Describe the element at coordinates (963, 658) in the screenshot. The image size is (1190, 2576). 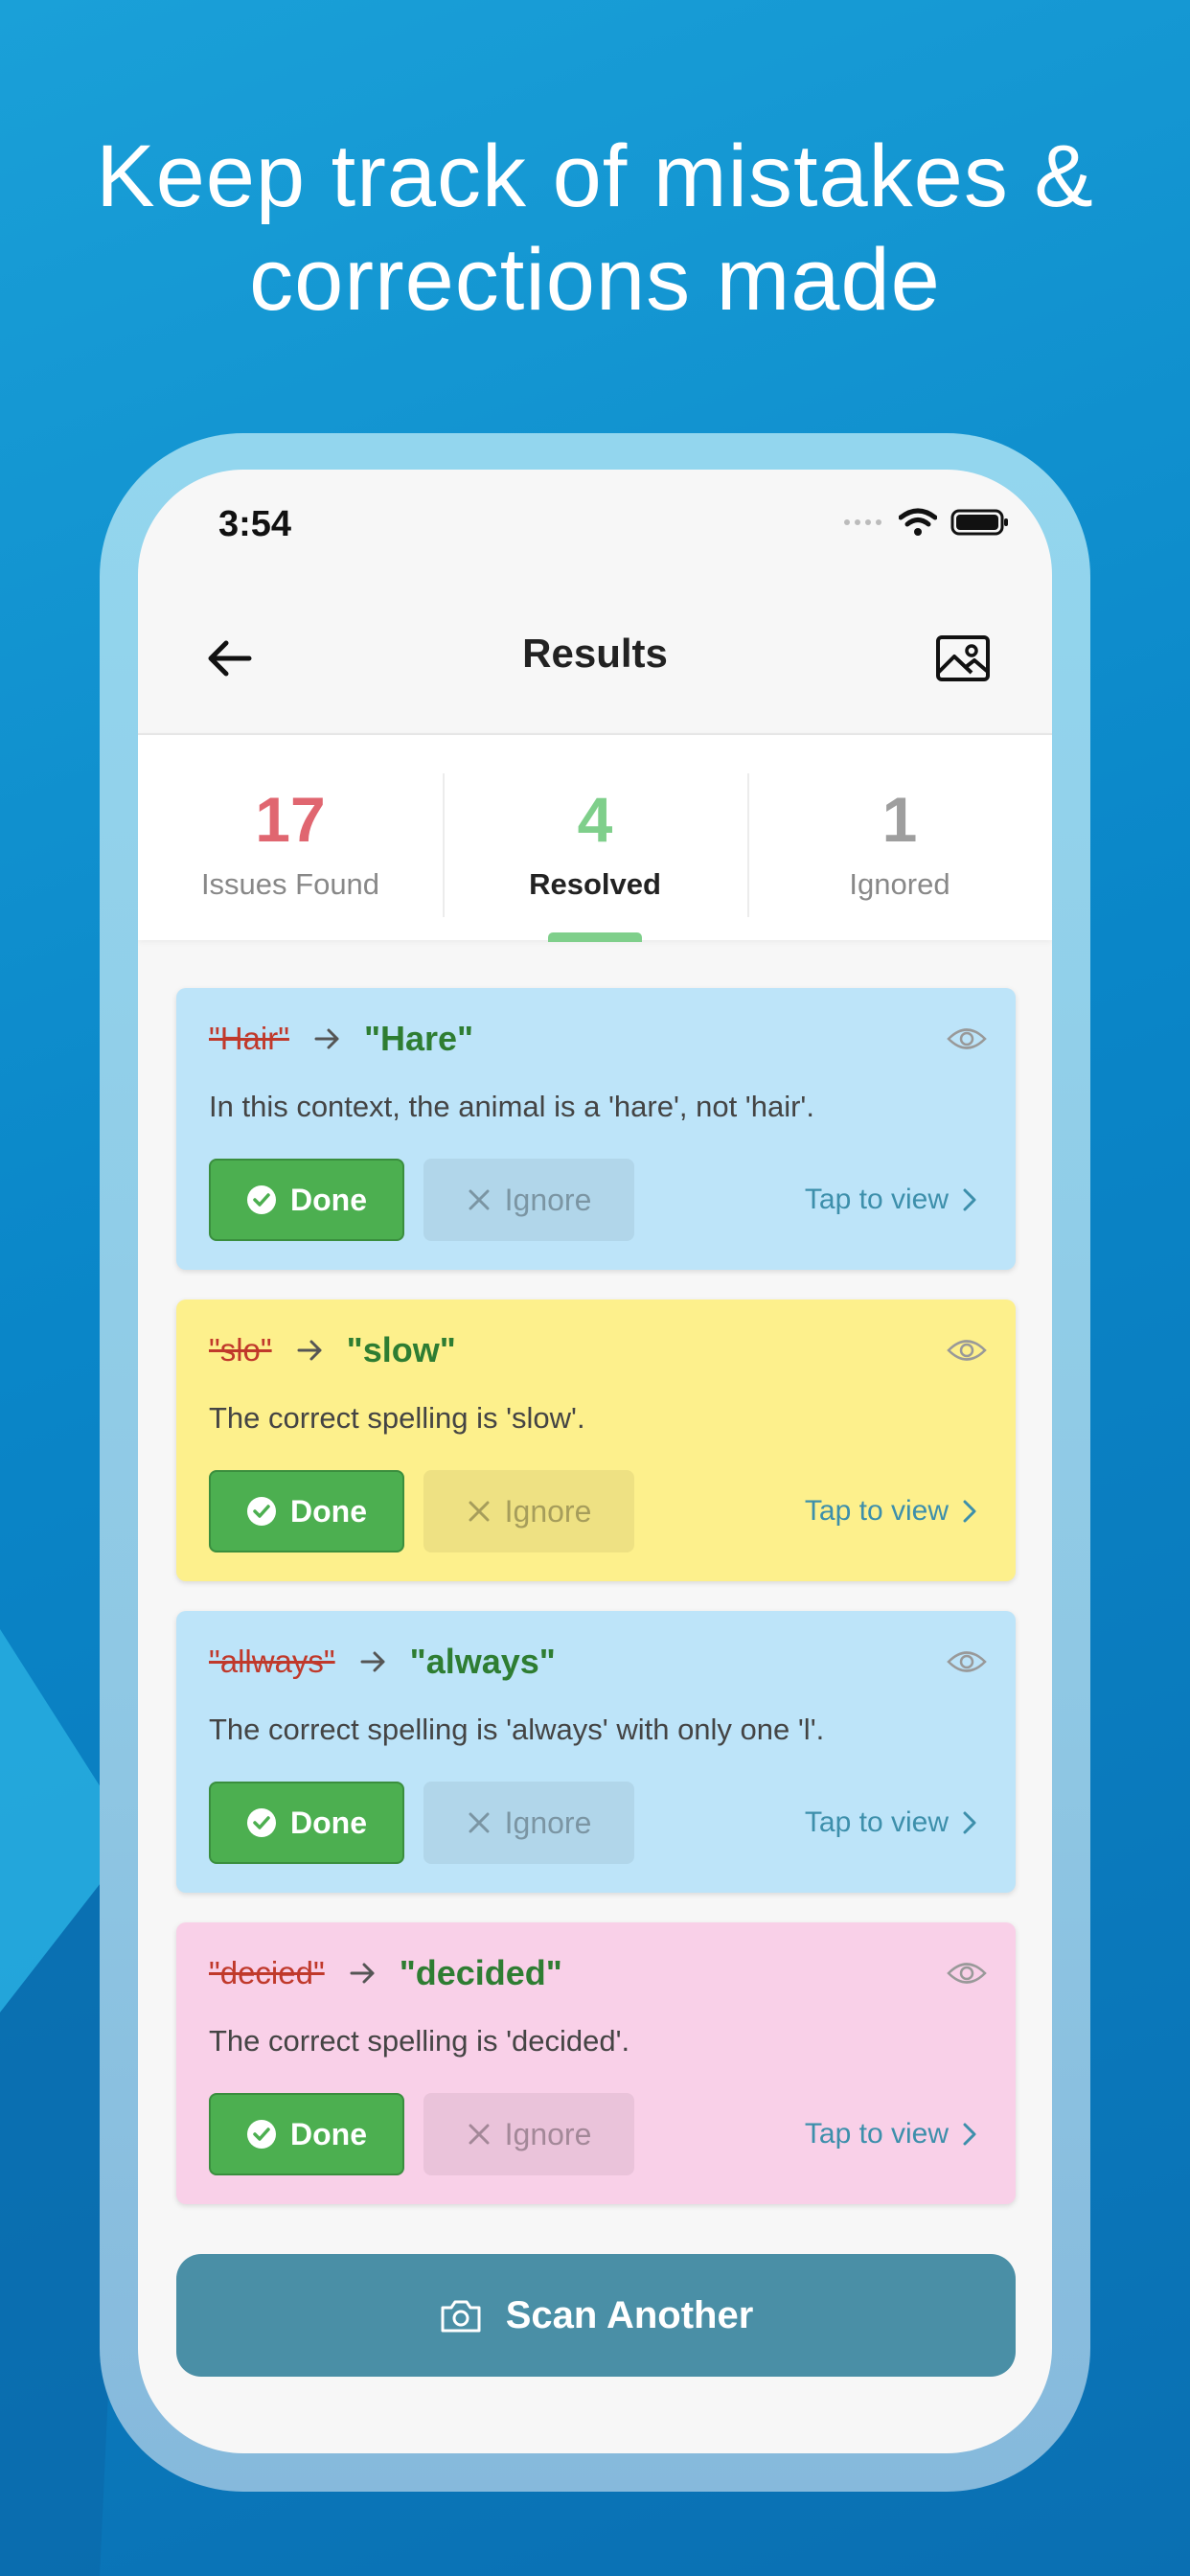
I see `image-icon` at that location.